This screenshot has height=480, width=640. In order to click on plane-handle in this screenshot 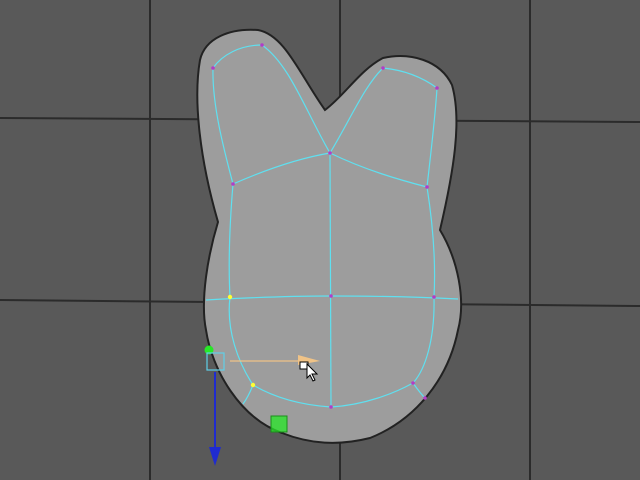, I will do `click(279, 424)`.